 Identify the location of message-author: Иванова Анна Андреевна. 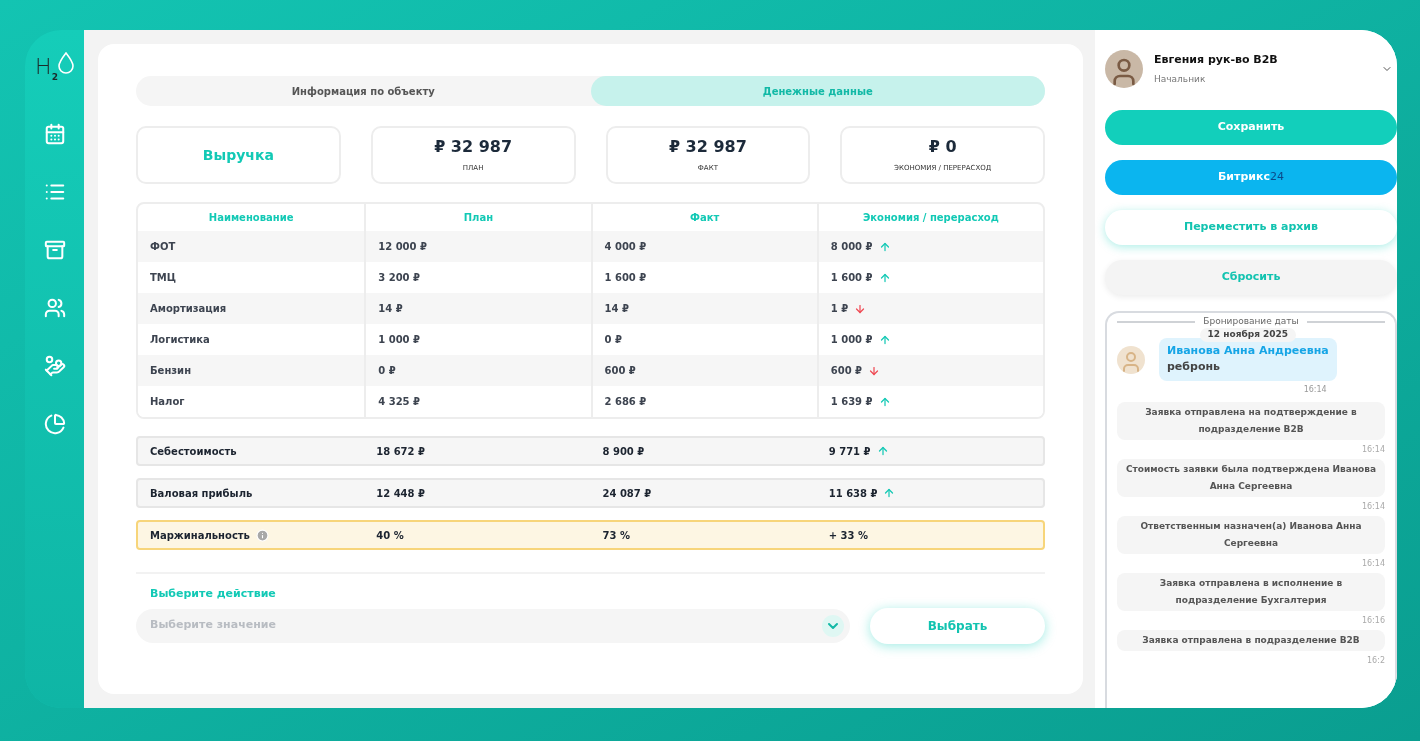
(1248, 350).